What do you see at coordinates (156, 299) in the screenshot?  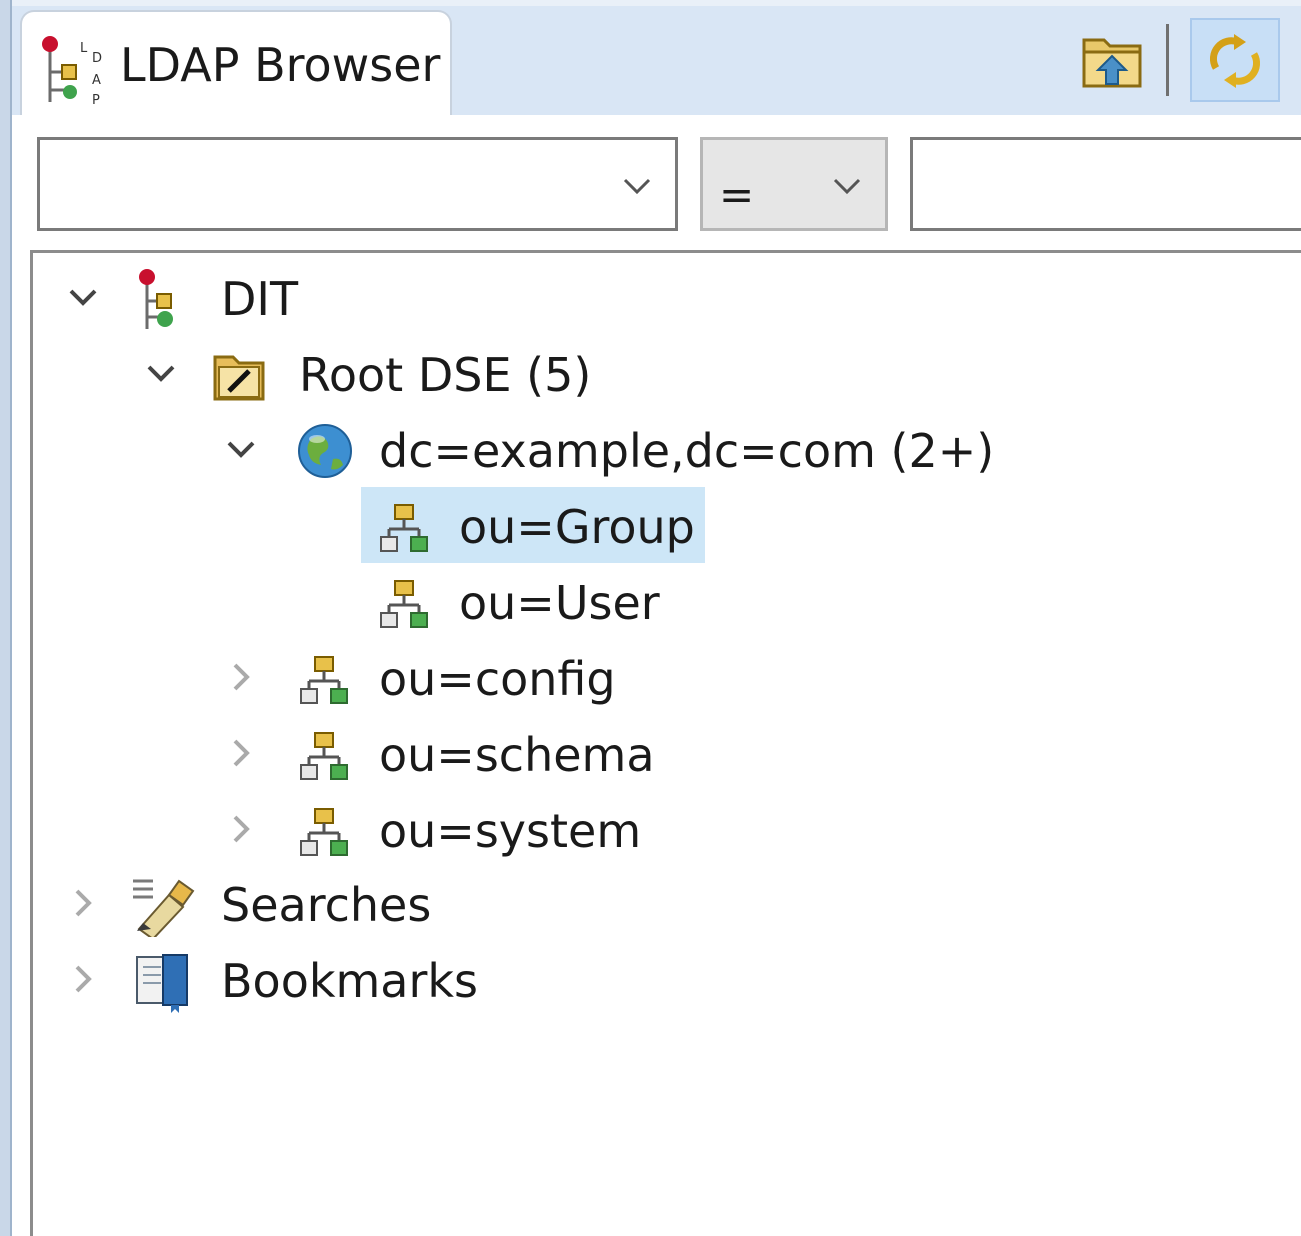 I see `dit-icon` at bounding box center [156, 299].